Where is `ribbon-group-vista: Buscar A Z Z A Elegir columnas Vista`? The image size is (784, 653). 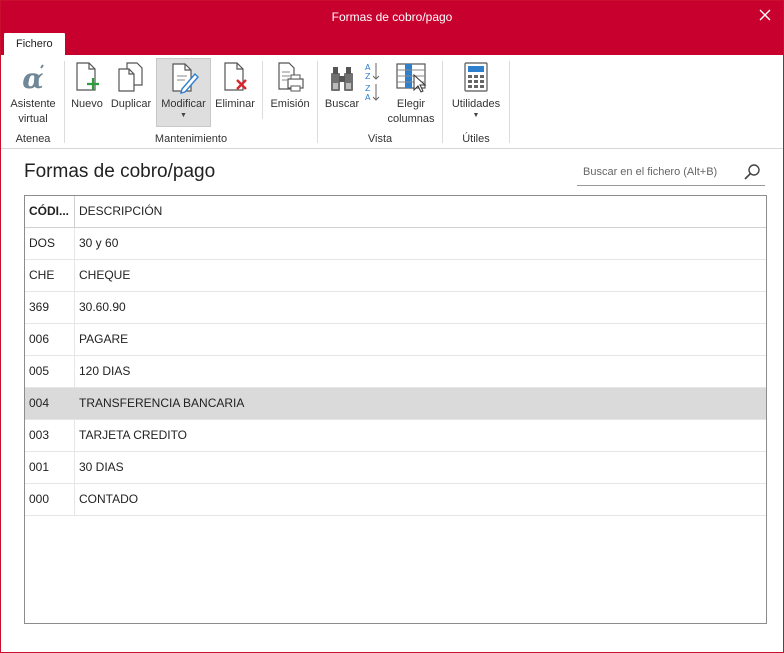
ribbon-group-vista: Buscar A Z Z A Elegir columnas Vista is located at coordinates (380, 103).